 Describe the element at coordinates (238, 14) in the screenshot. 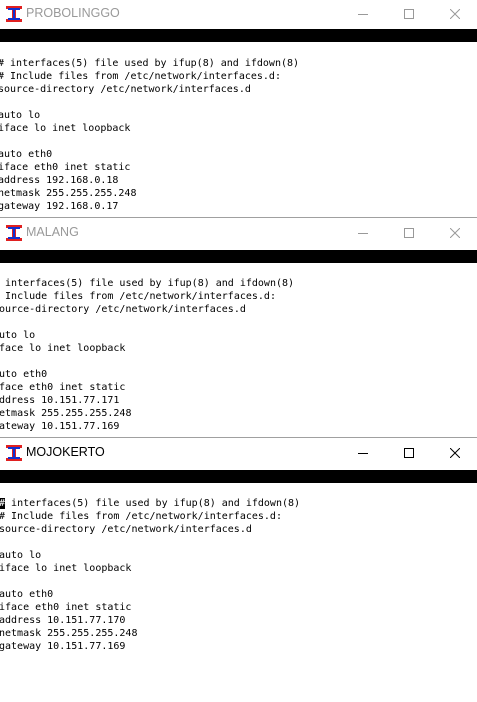

I see `title-bar: PROBOLINGGO` at that location.